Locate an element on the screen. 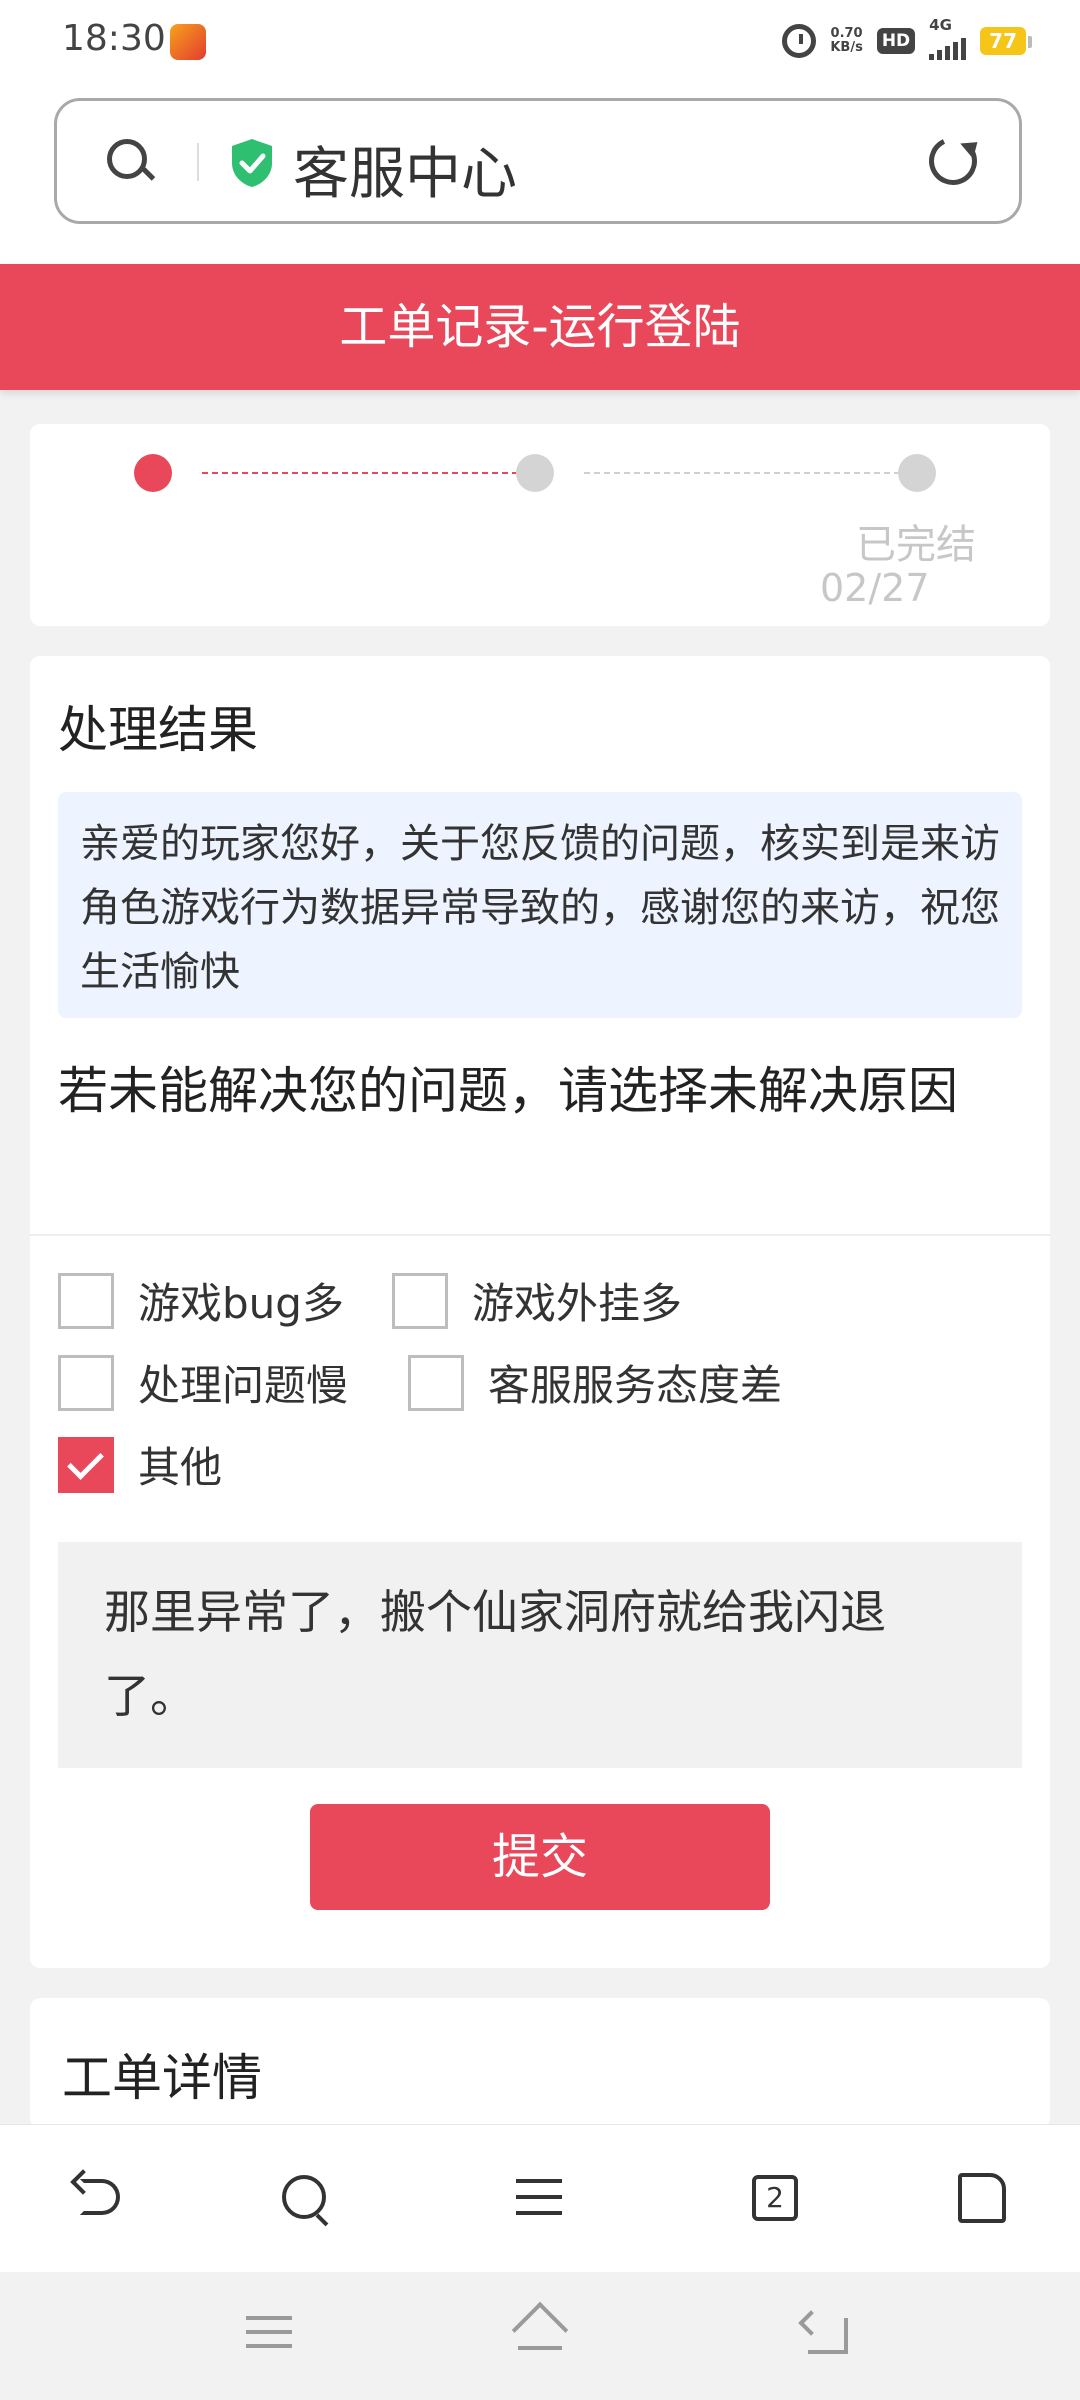 The width and height of the screenshot is (1080, 2400). result-title: 处理结果 is located at coordinates (158, 730).